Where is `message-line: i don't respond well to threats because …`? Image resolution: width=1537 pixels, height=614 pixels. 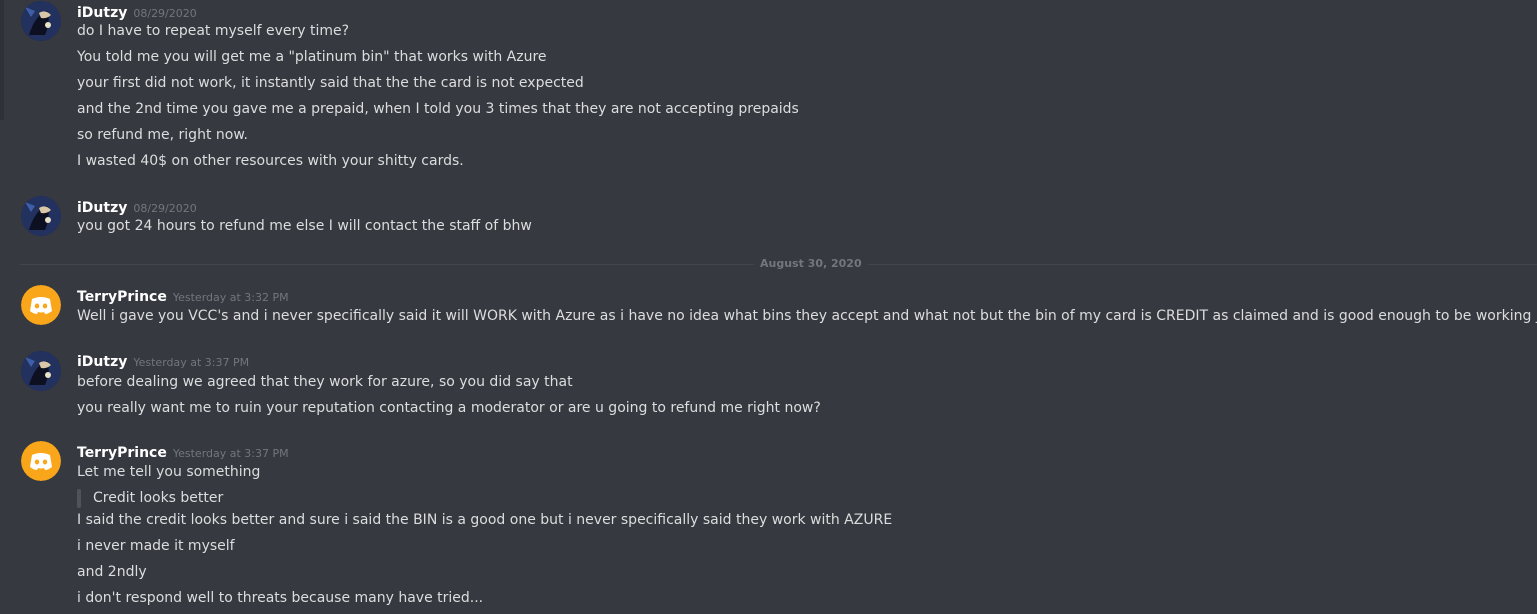
message-line: i don't respond well to threats because … is located at coordinates (280, 598).